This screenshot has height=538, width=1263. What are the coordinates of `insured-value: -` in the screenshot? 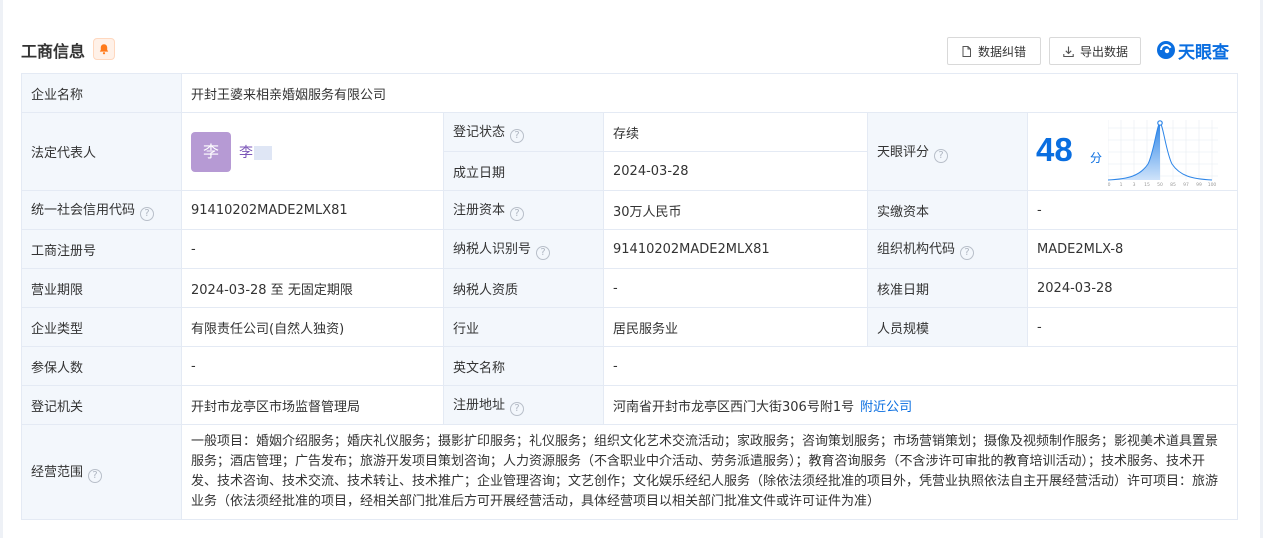 It's located at (312, 366).